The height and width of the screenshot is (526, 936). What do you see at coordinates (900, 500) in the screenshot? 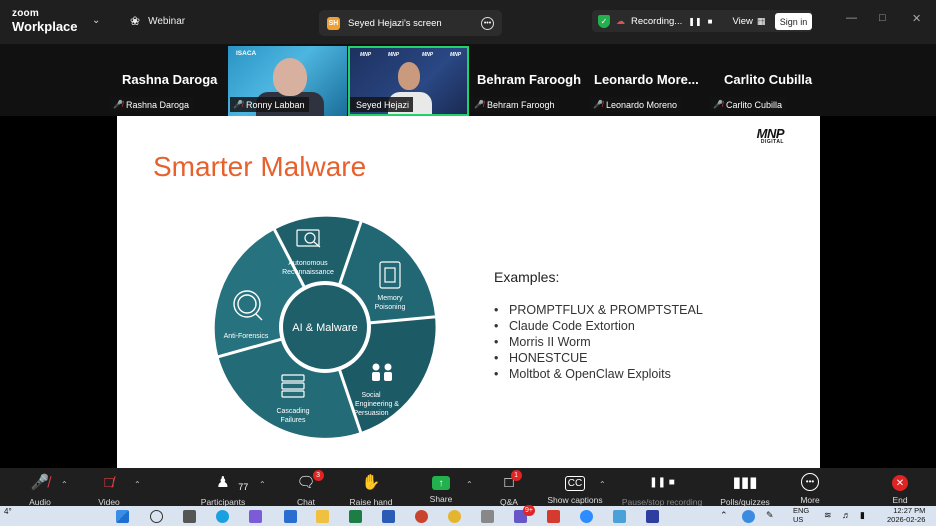
I see `end-label: End` at bounding box center [900, 500].